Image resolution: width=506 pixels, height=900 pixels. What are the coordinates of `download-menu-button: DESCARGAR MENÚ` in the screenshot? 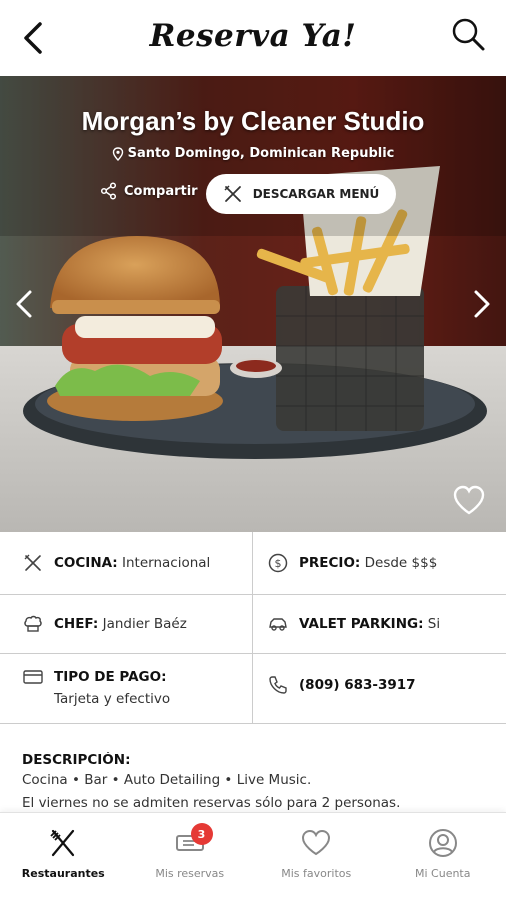 It's located at (301, 194).